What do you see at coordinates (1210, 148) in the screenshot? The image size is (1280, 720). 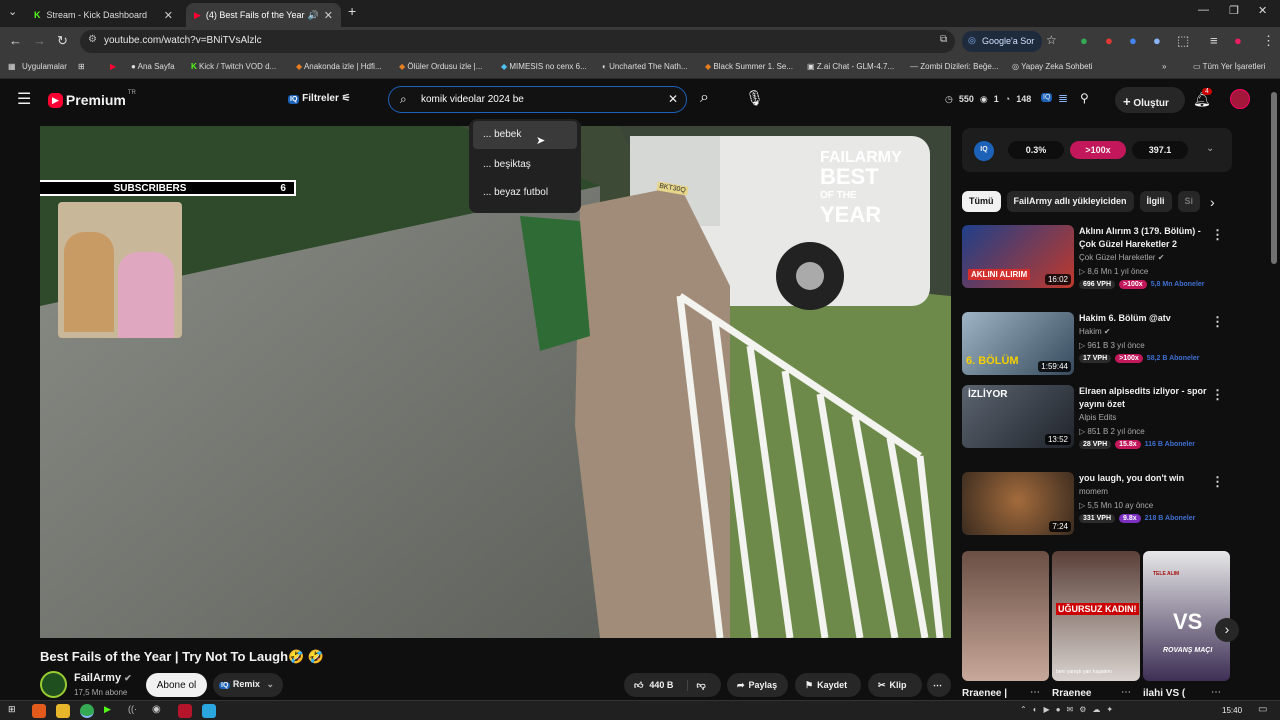 I see `chevron-down-icon: ⌄` at bounding box center [1210, 148].